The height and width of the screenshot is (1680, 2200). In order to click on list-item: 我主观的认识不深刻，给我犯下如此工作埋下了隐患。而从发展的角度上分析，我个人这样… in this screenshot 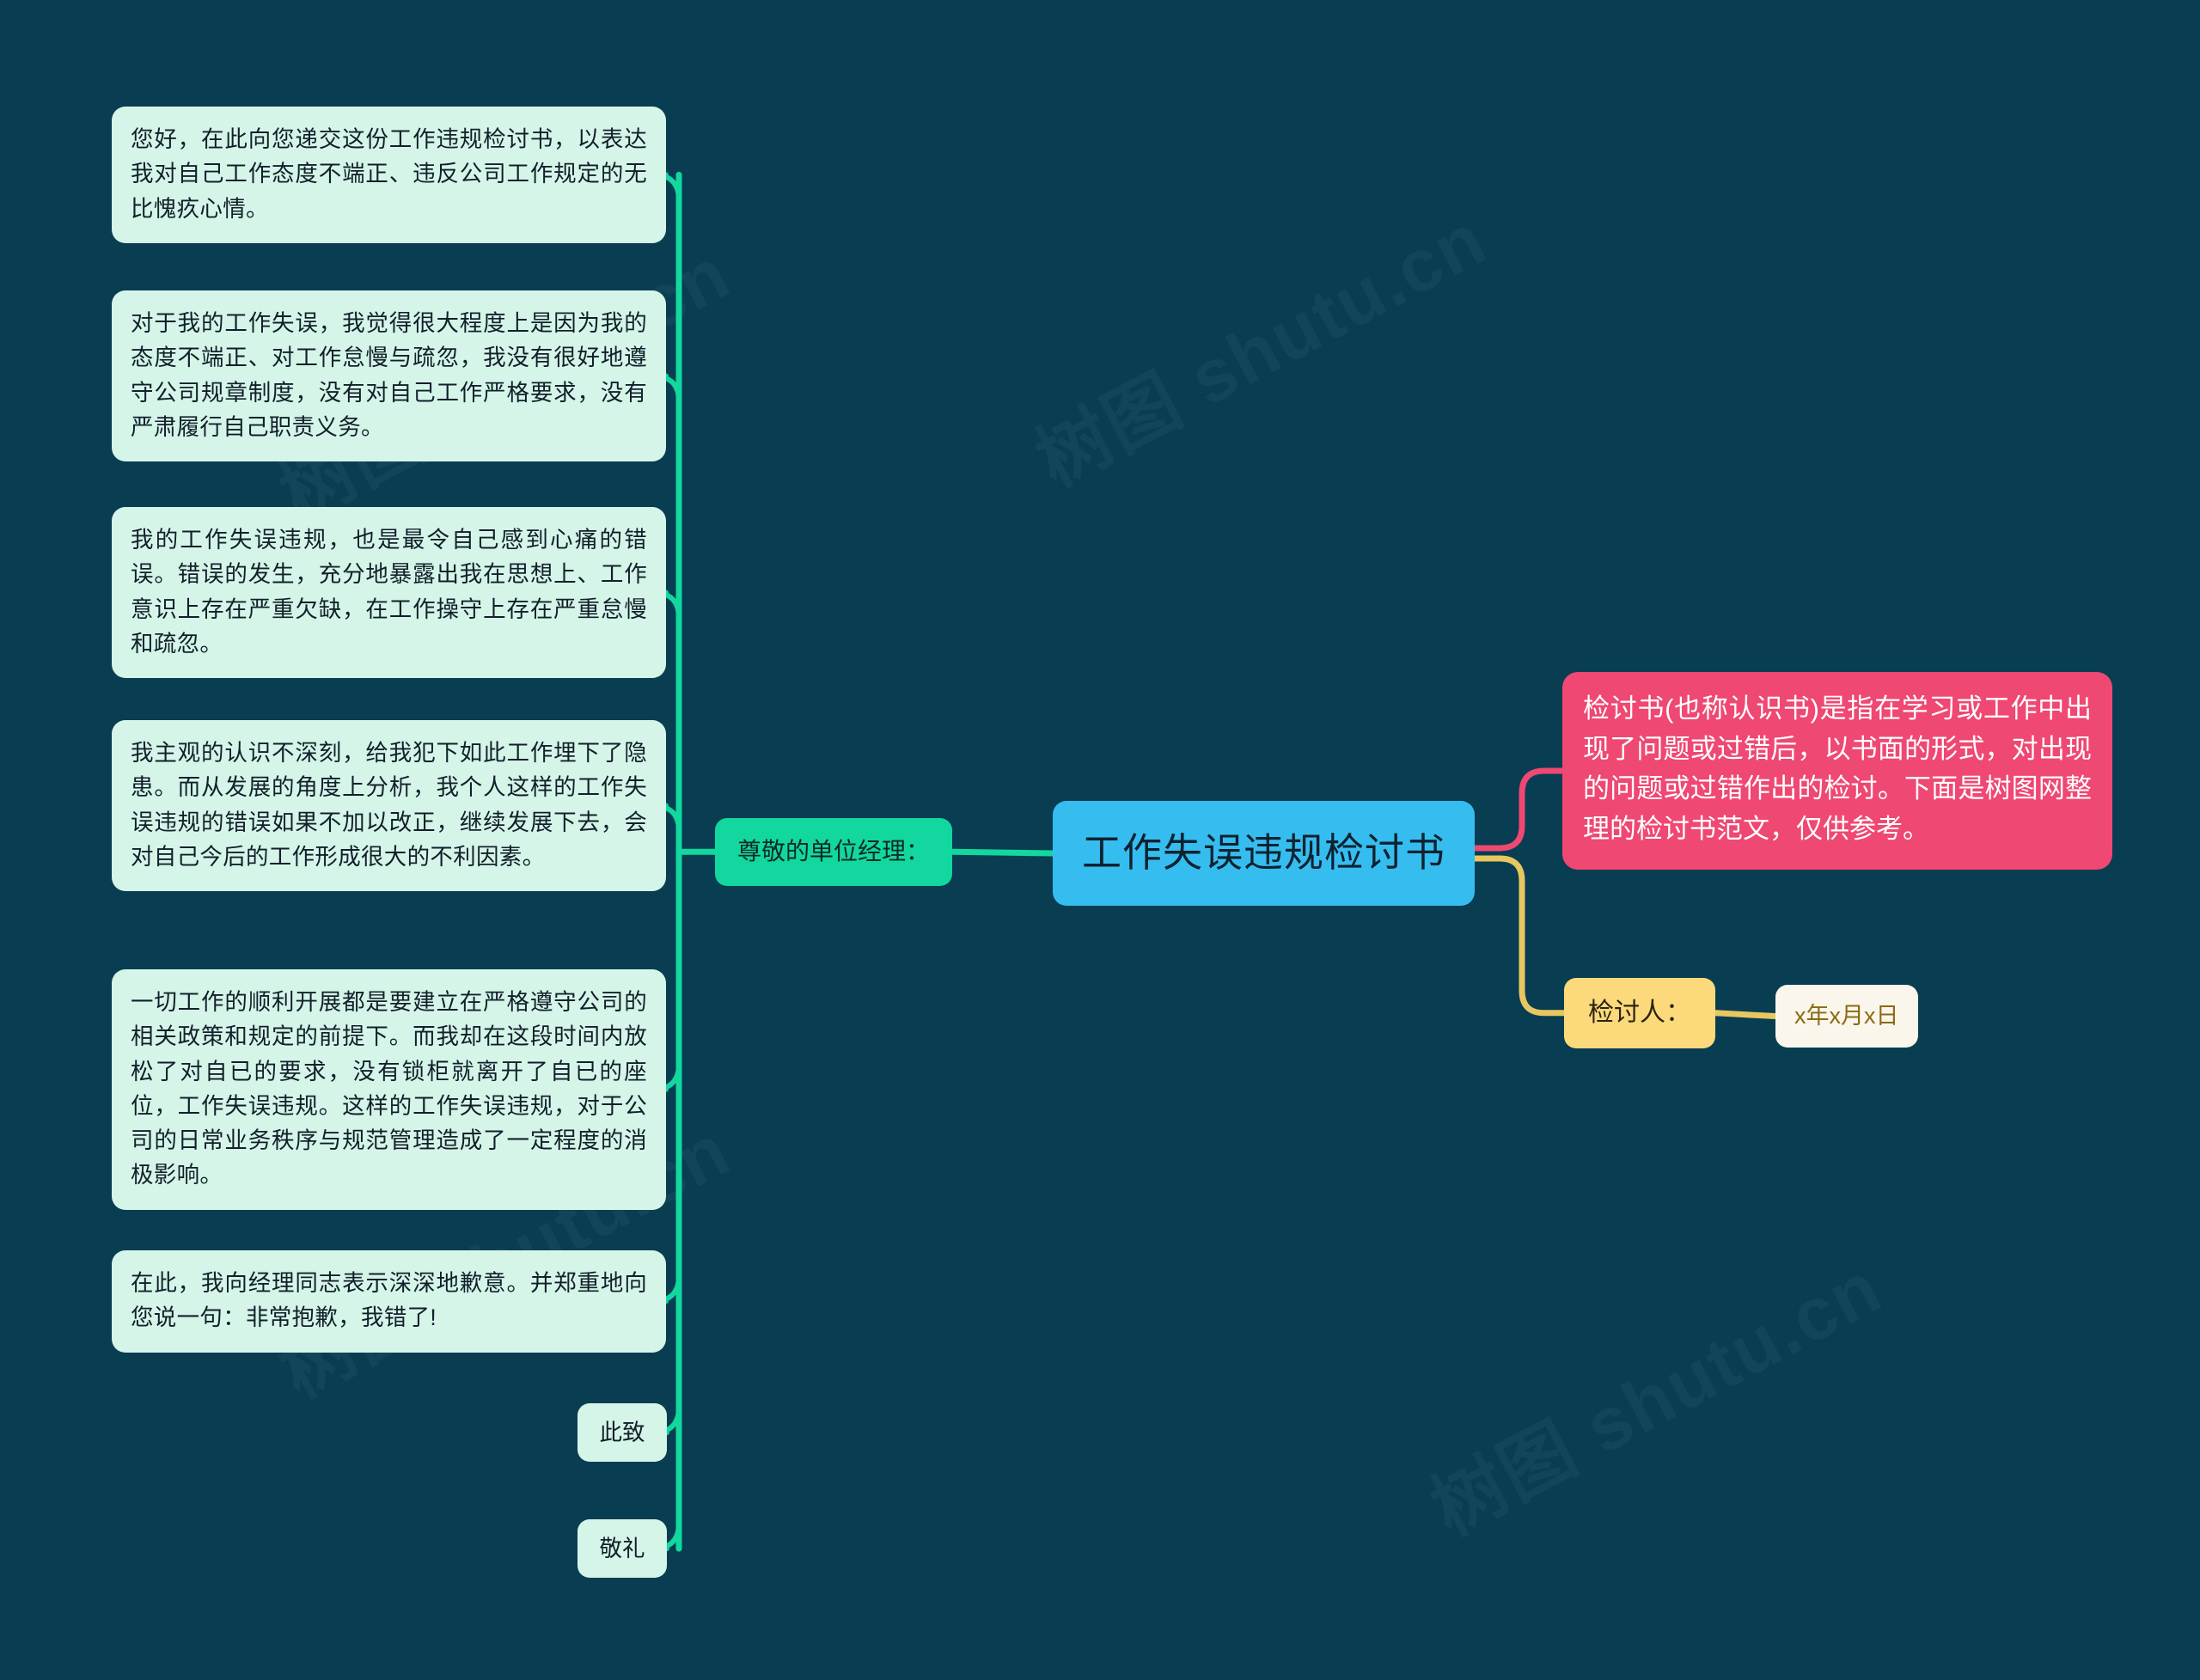, I will do `click(389, 806)`.